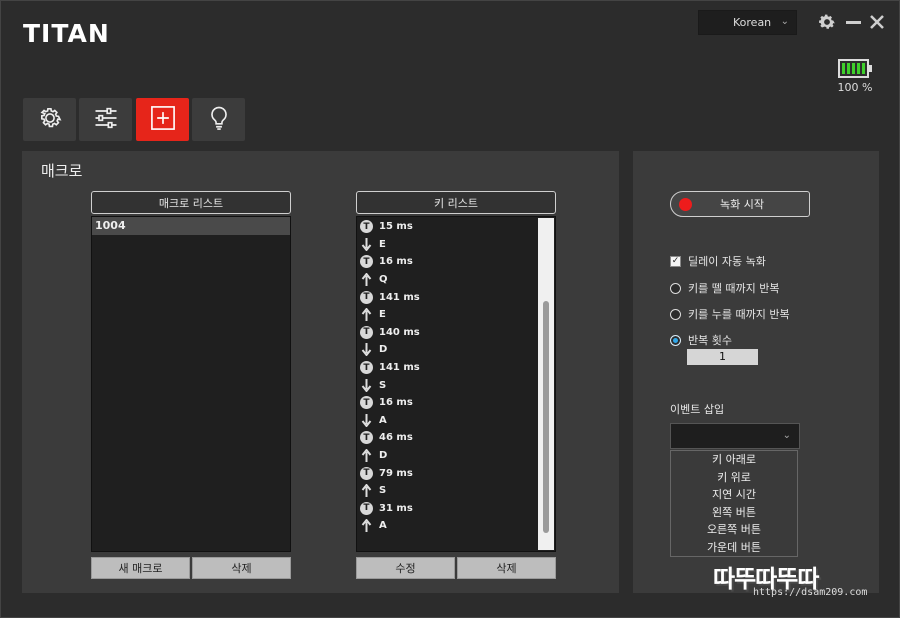 This screenshot has height=618, width=900. Describe the element at coordinates (853, 22) in the screenshot. I see `minimize-icon` at that location.